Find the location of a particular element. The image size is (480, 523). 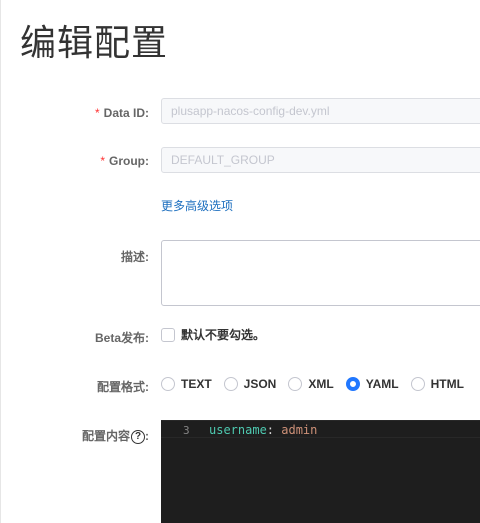

editor-active-line: 3 username: admin is located at coordinates (320, 429).